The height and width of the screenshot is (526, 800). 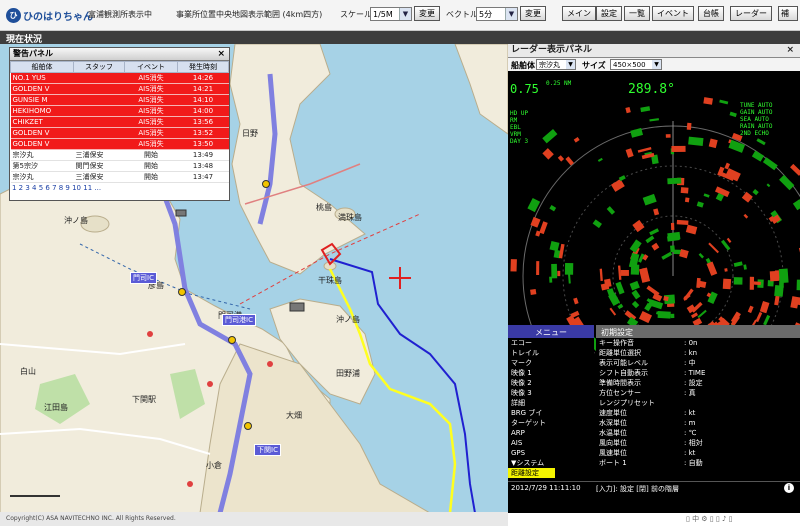 What do you see at coordinates (462, 14) in the screenshot?
I see `vector-label: ベクトル` at bounding box center [462, 14].